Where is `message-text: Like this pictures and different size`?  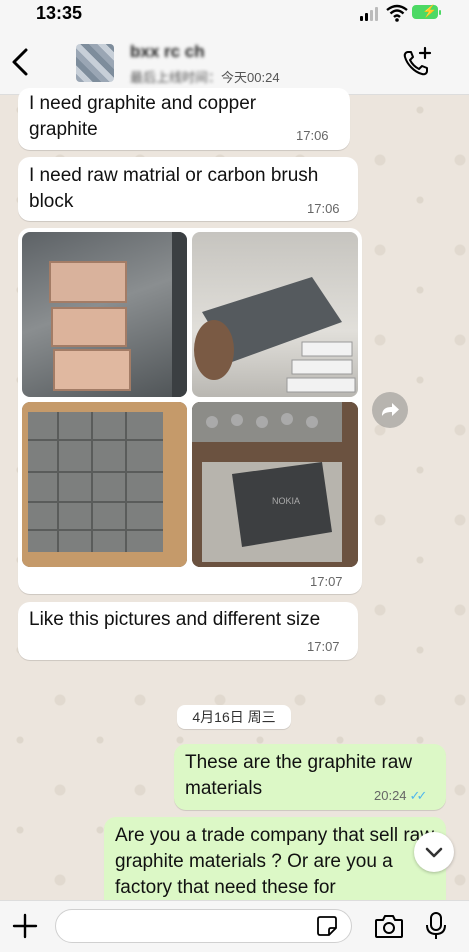
message-text: Like this pictures and different size is located at coordinates (175, 619).